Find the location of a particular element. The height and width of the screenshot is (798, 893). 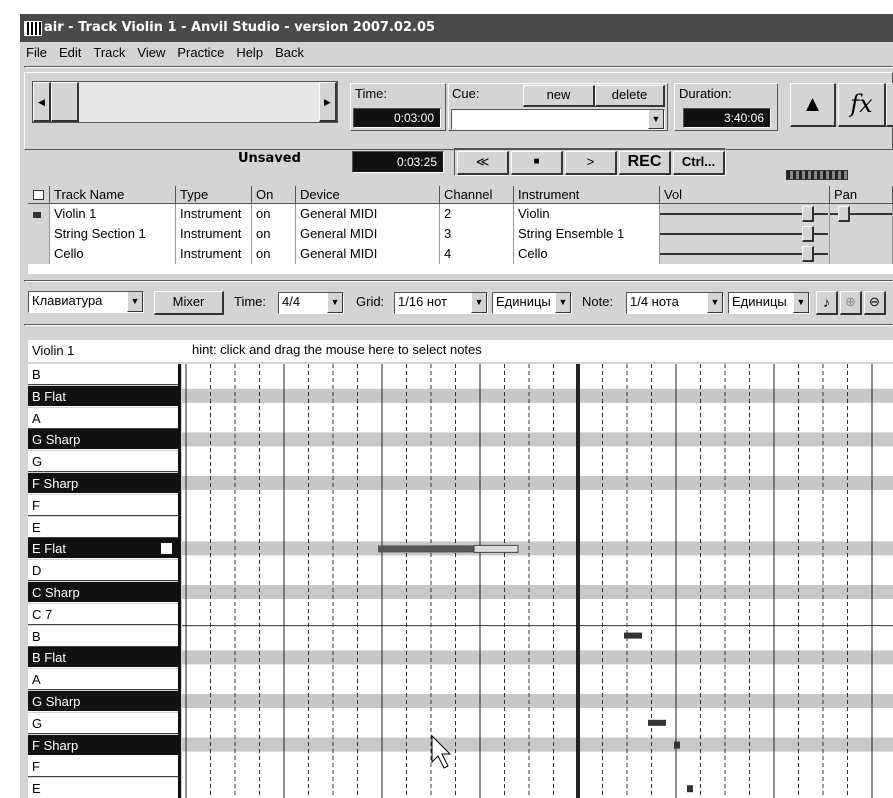

piano-key: C 7 is located at coordinates (103, 614).